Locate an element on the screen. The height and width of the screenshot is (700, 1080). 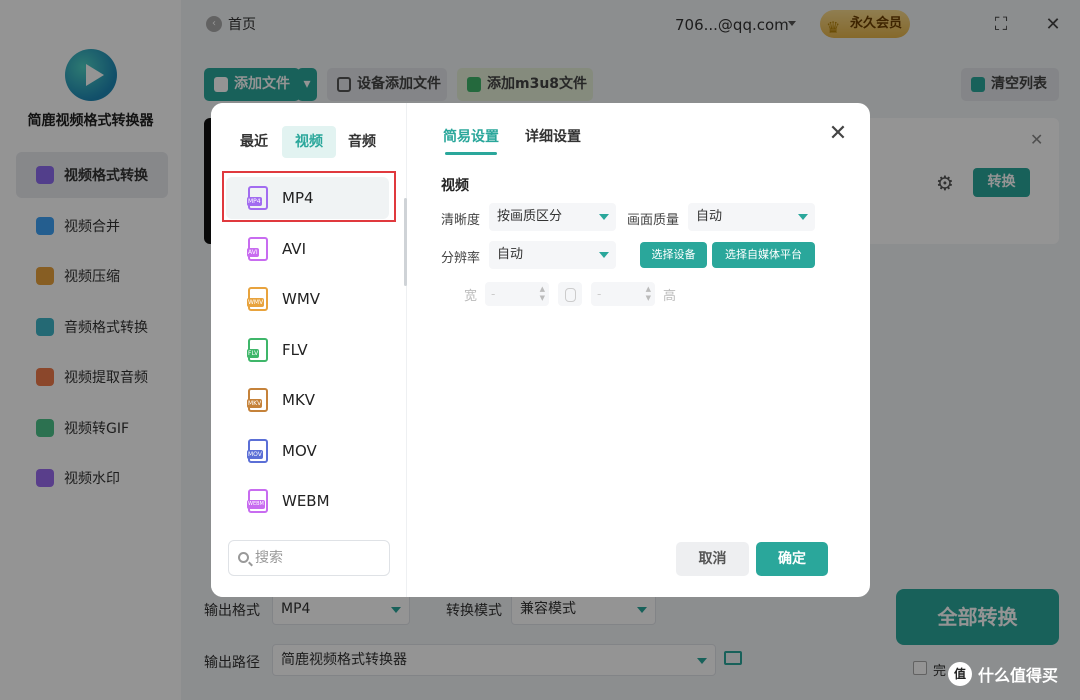
clarity-value: 按画质区分 is located at coordinates (530, 216).